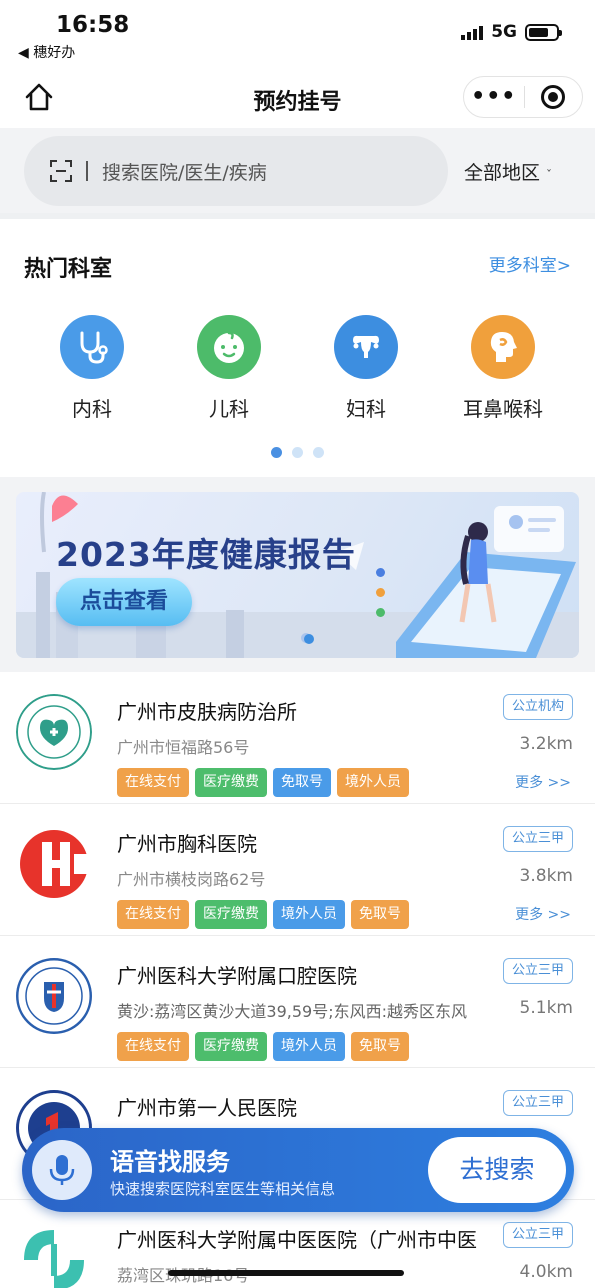 The width and height of the screenshot is (595, 1288). What do you see at coordinates (207, 1108) in the screenshot?
I see `hospital-name: 广州市第一人民医院` at bounding box center [207, 1108].